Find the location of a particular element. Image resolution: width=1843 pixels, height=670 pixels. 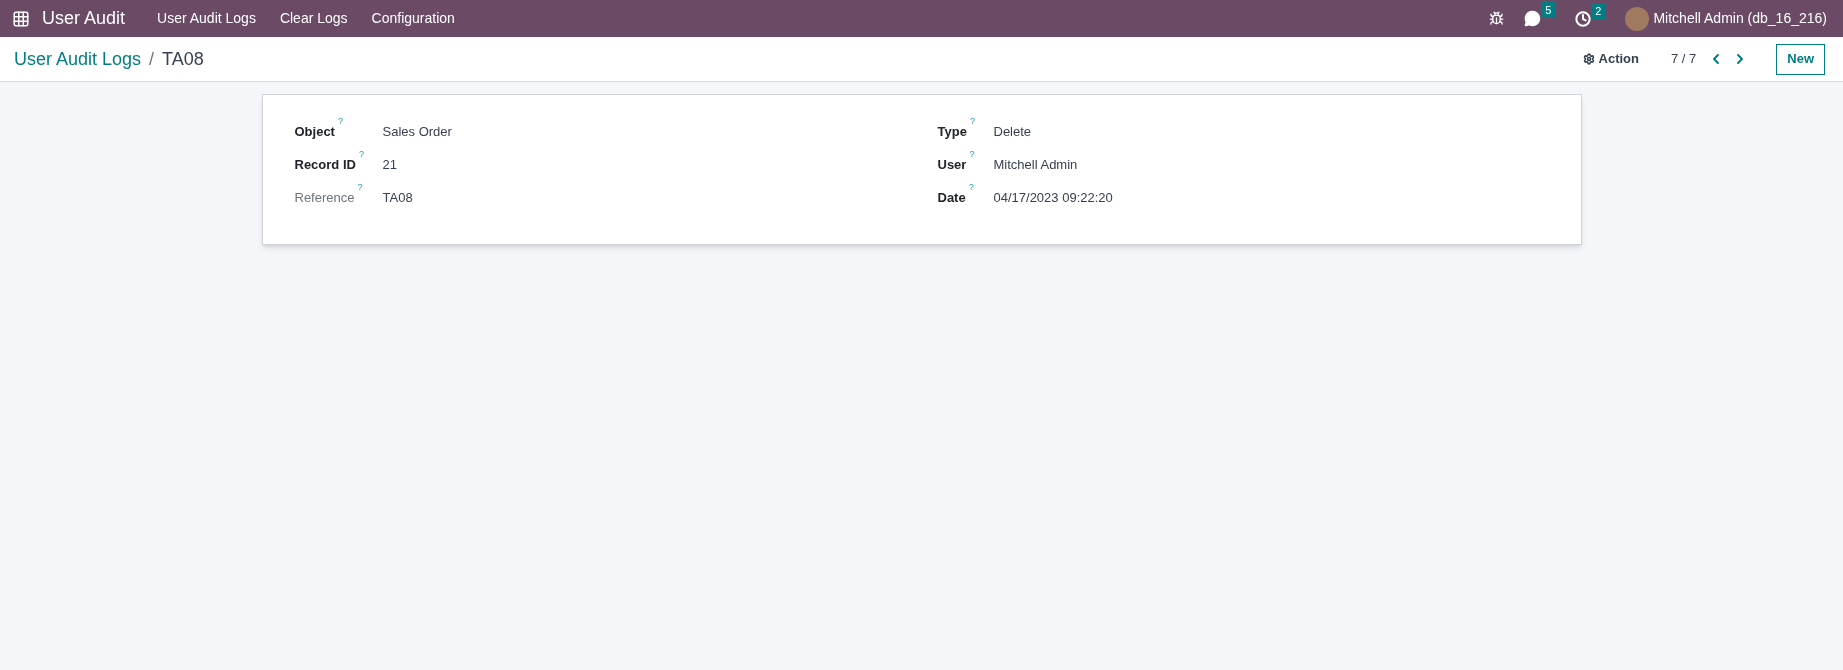

breadcrumb-link: User Audit Logs is located at coordinates (78, 59).